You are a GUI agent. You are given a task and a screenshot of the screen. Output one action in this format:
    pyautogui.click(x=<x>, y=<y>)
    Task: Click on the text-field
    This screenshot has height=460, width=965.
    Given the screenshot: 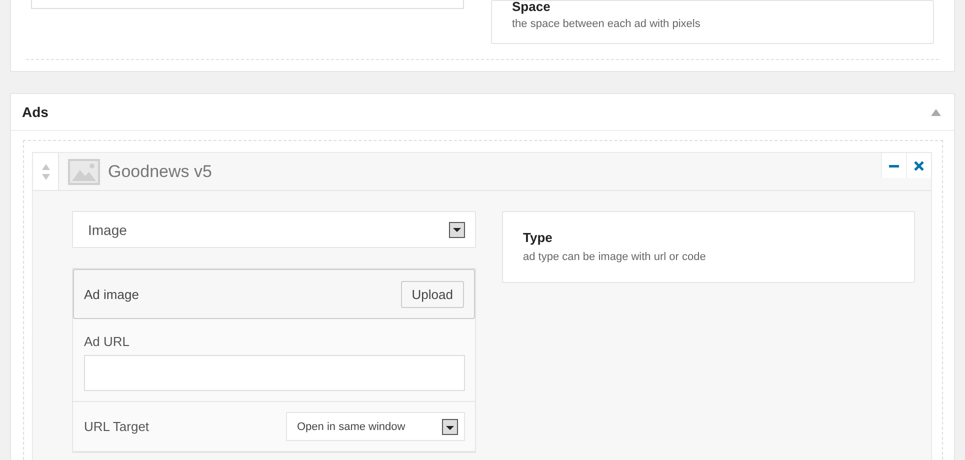 What is the action you would take?
    pyautogui.click(x=247, y=4)
    